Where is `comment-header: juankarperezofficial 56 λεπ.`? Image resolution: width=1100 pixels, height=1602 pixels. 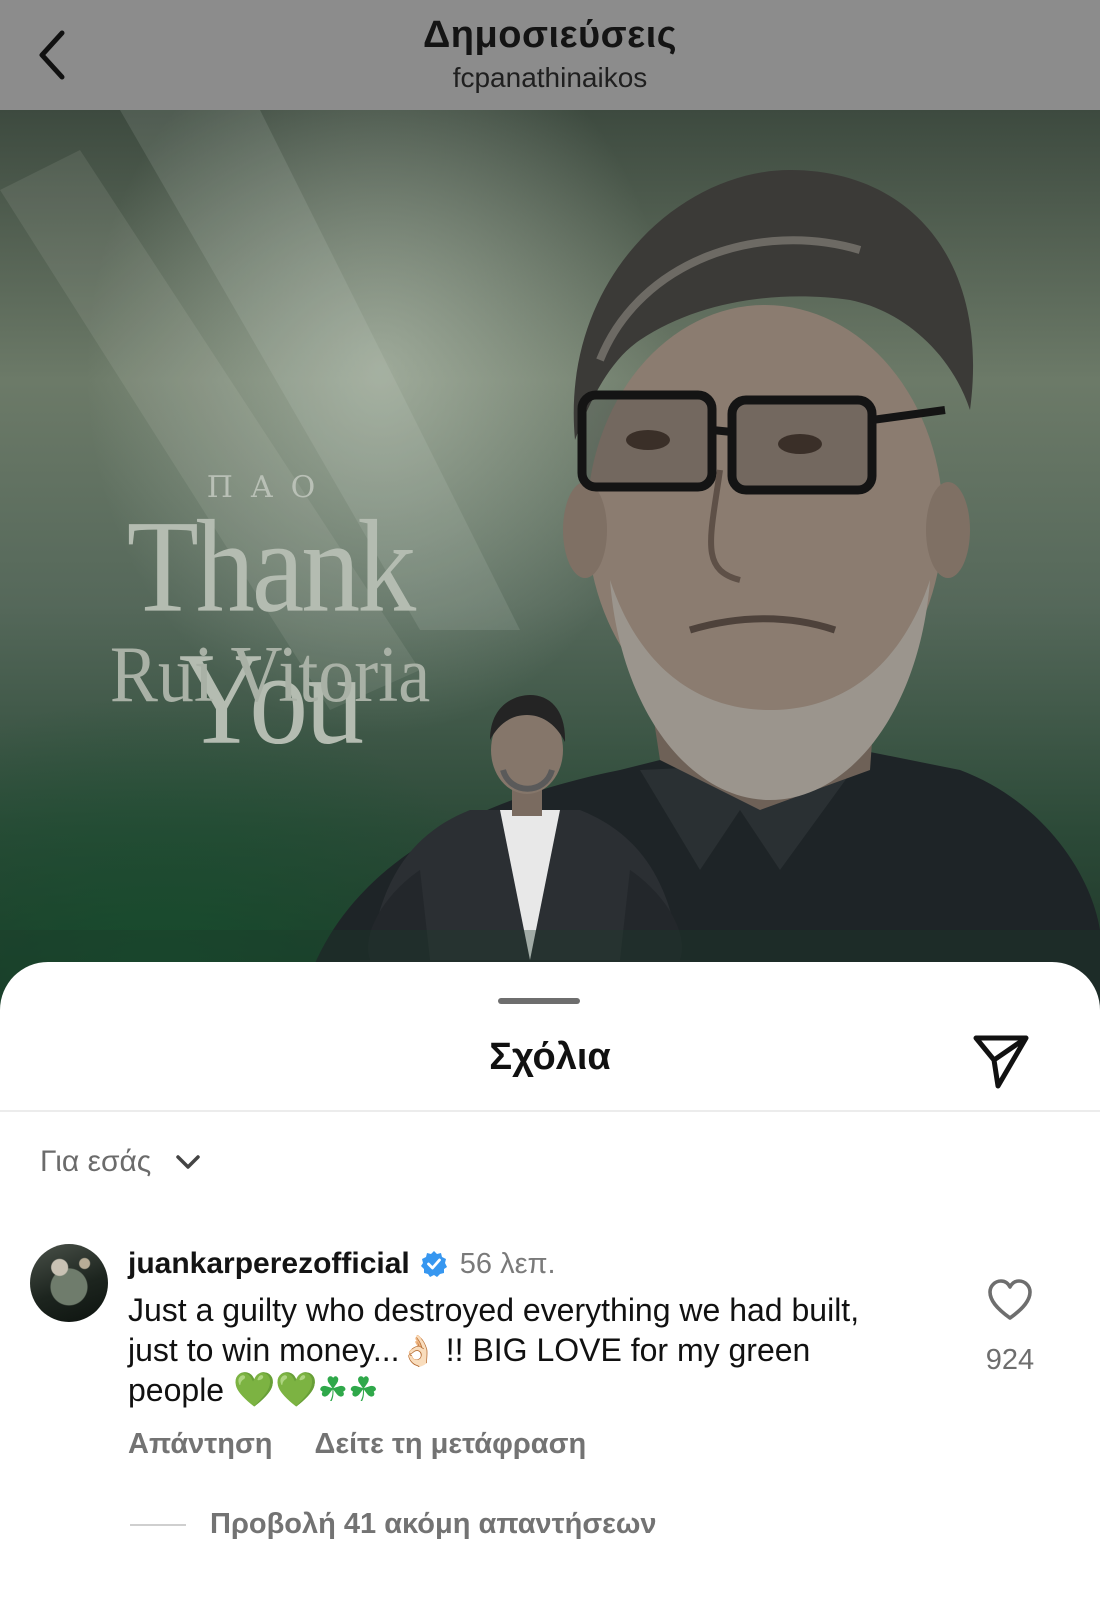 comment-header: juankarperezofficial 56 λεπ. is located at coordinates (342, 1264).